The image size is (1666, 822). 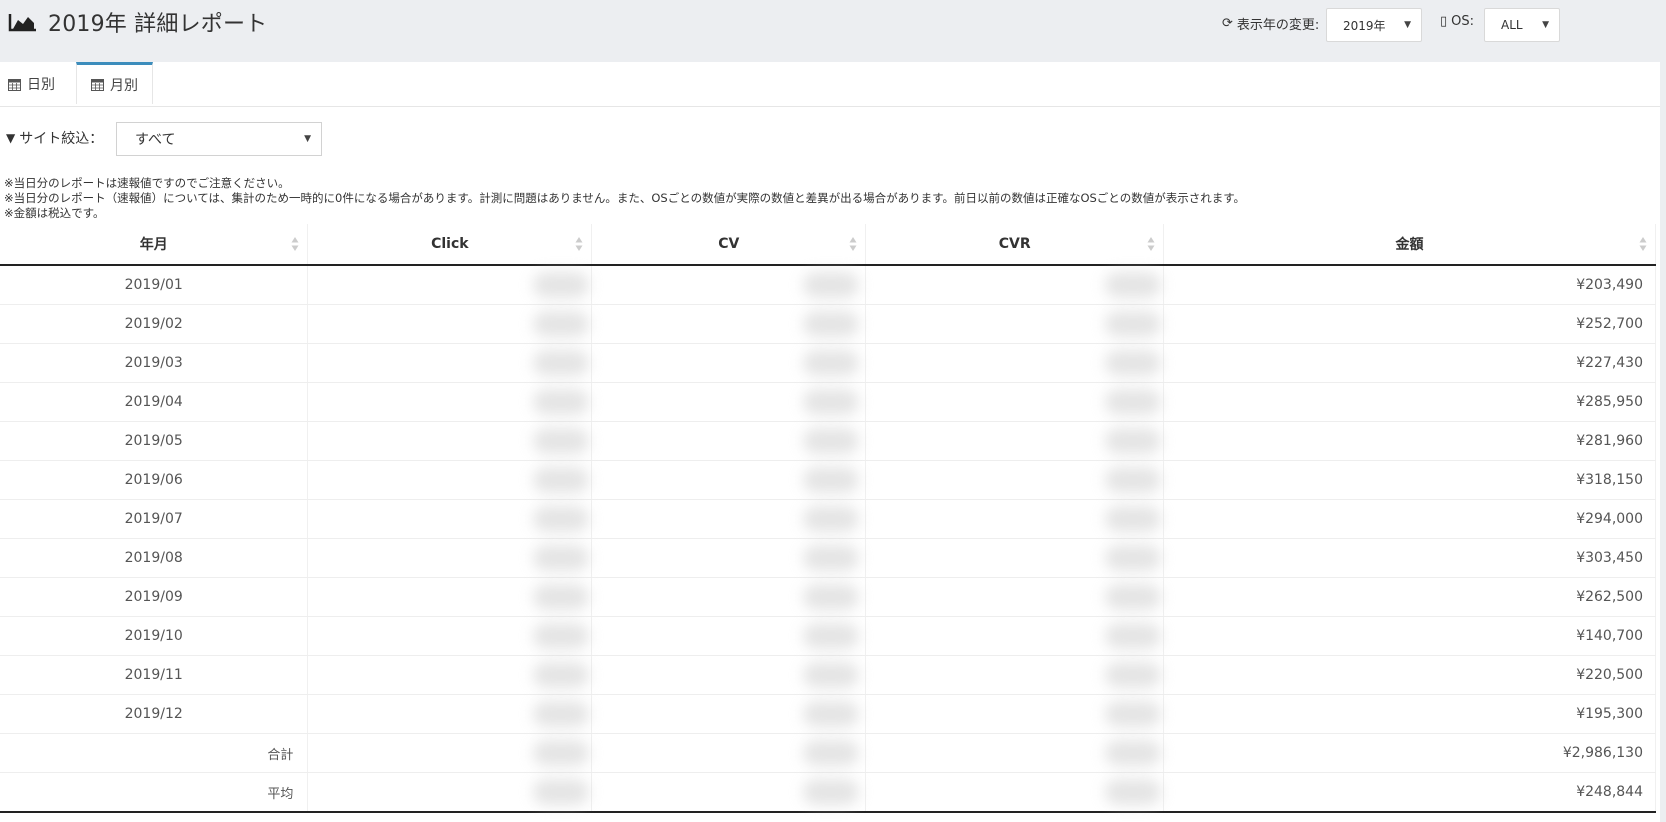 What do you see at coordinates (1409, 402) in the screenshot?
I see `amount-cell: ¥285,950` at bounding box center [1409, 402].